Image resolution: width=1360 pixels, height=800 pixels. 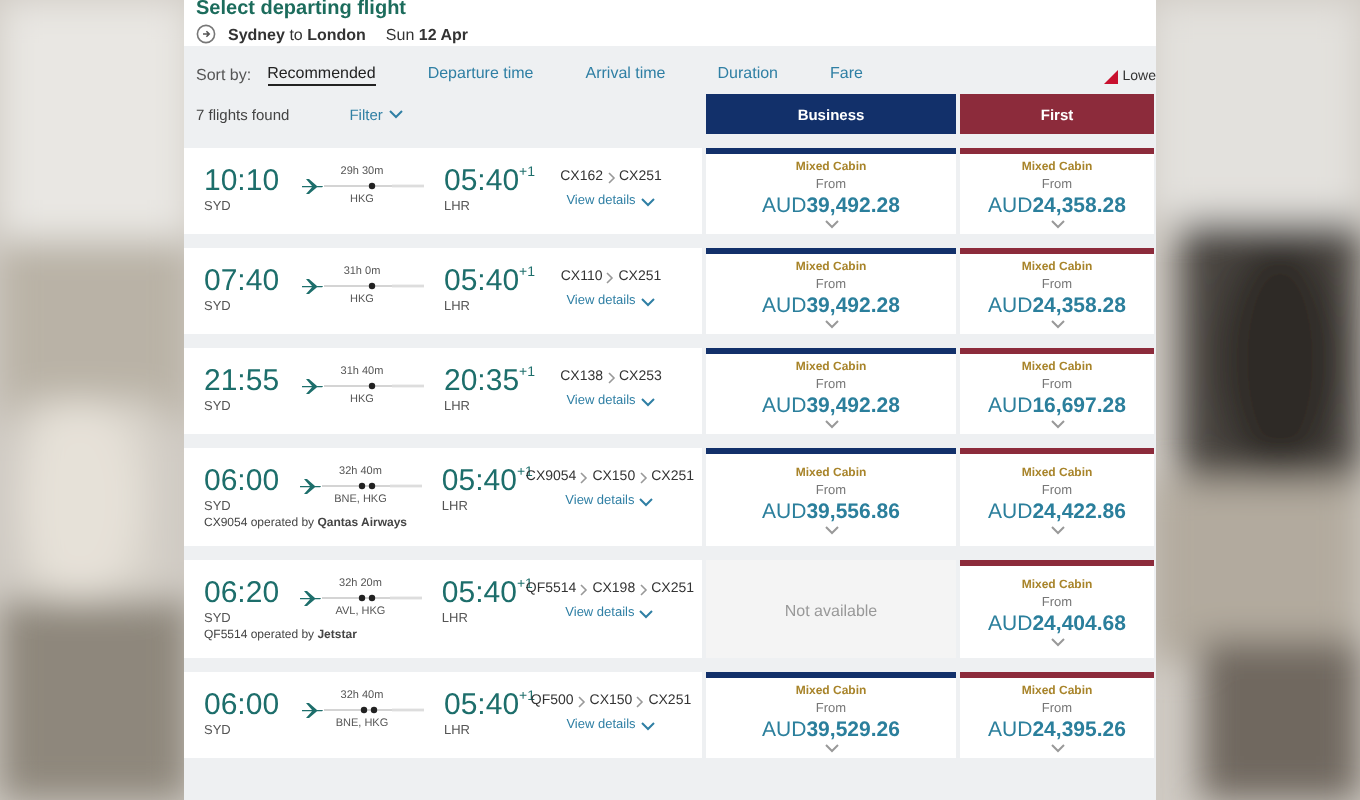 I want to click on page-title: Select departing flight, so click(x=302, y=10).